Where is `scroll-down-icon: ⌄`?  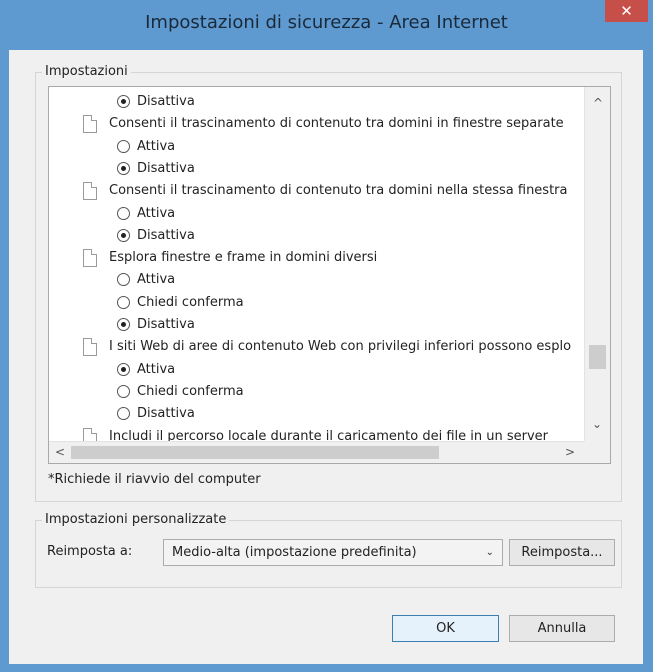
scroll-down-icon: ⌄ is located at coordinates (597, 424).